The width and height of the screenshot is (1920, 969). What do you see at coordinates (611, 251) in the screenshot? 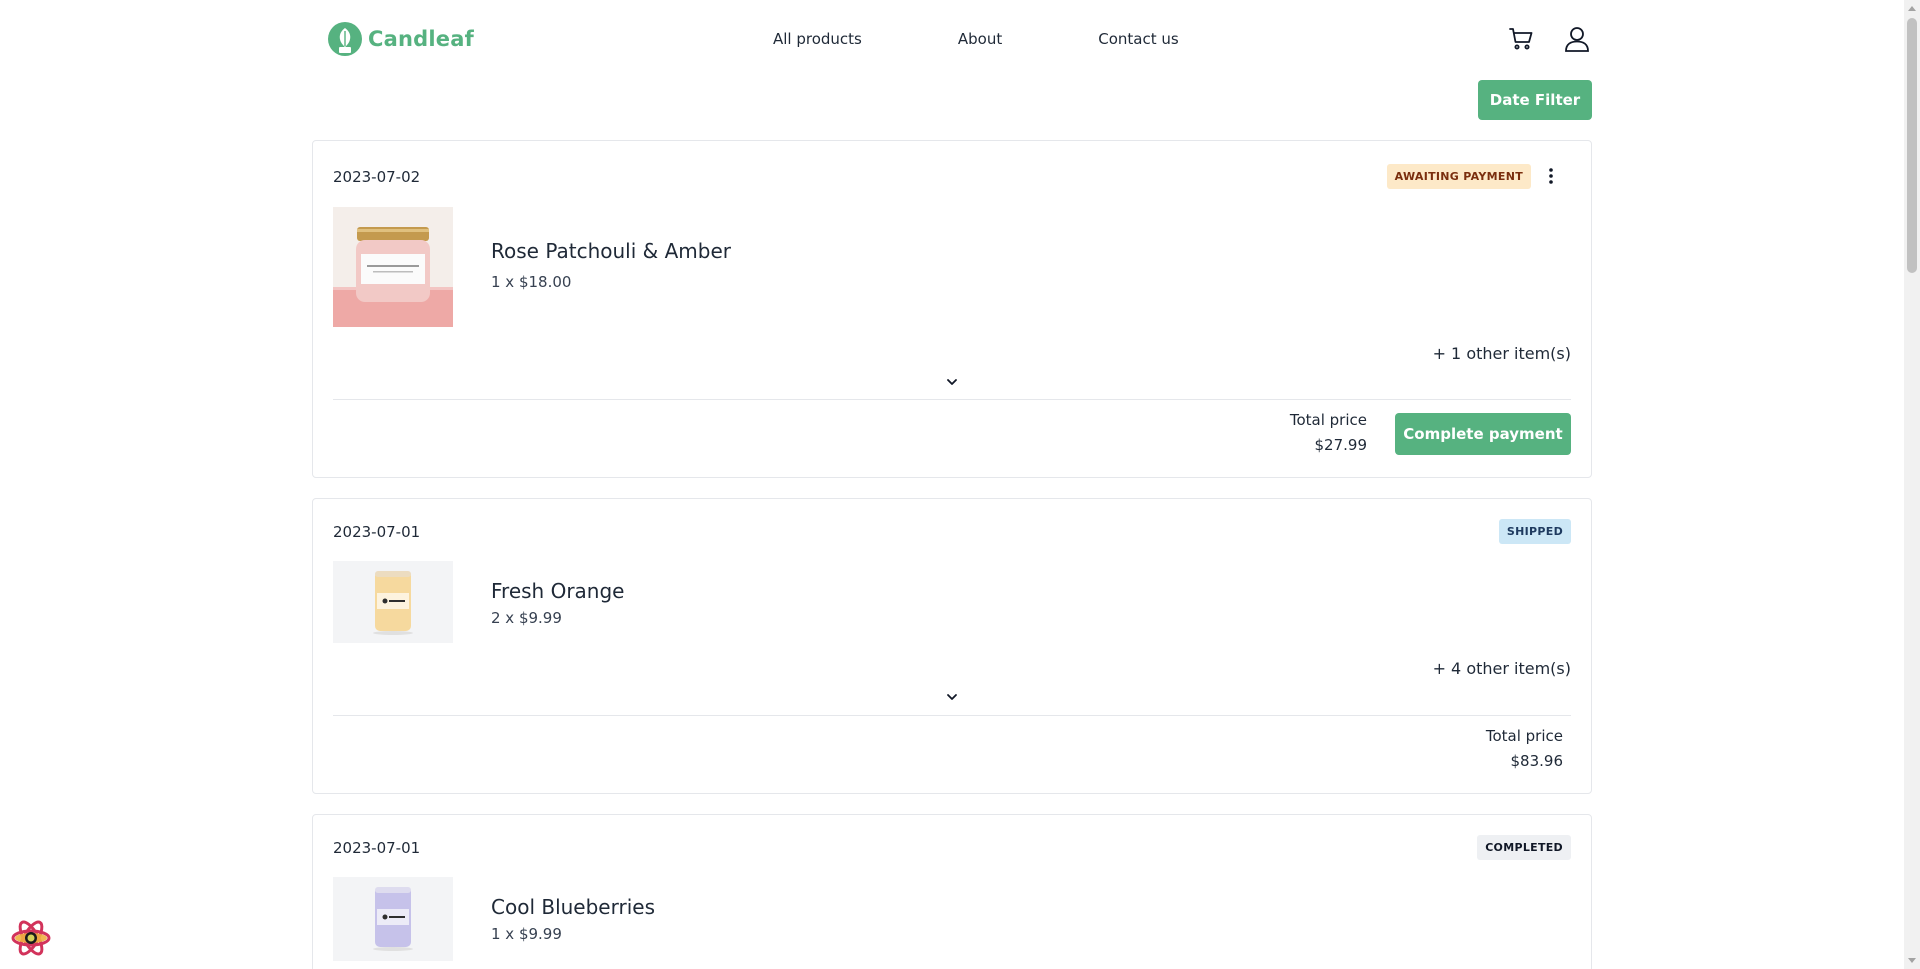
I see `product-name: Rose Patchouli & Amber` at bounding box center [611, 251].